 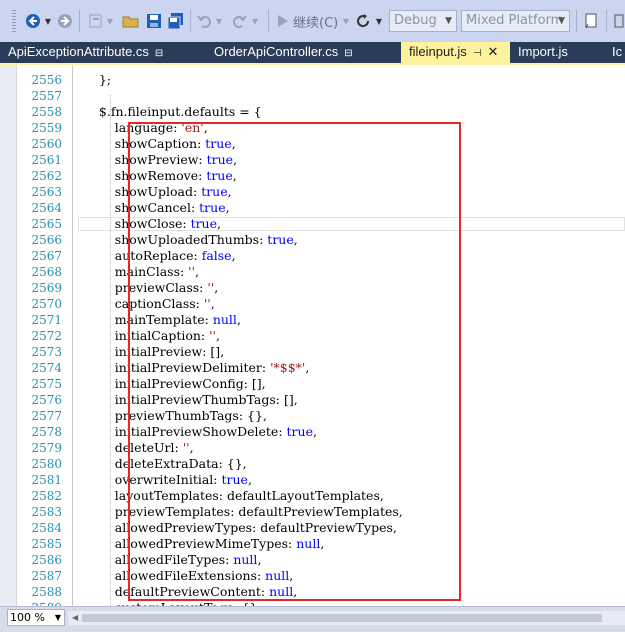 I want to click on line-number: 2561, so click(x=46, y=160).